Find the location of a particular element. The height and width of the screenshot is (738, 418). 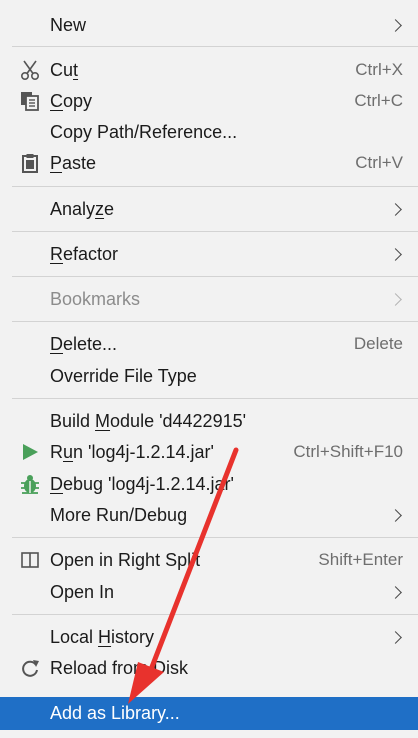

menu-bottom-edge is located at coordinates (209, 734).